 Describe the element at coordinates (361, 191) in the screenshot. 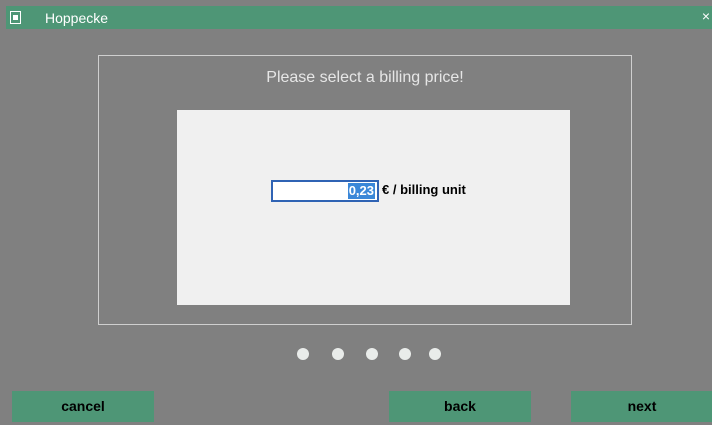

I see `billing-price-value: 0,23` at that location.